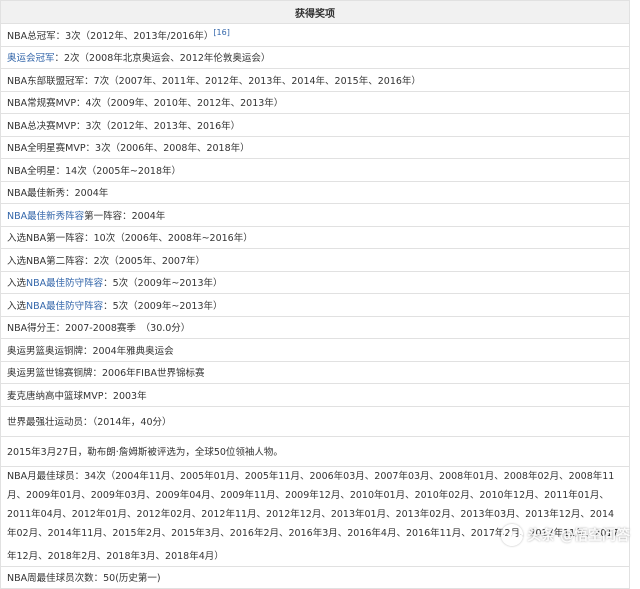  I want to click on award-cell: NBA最佳新秀阵容第一阵容：2004年, so click(315, 215).